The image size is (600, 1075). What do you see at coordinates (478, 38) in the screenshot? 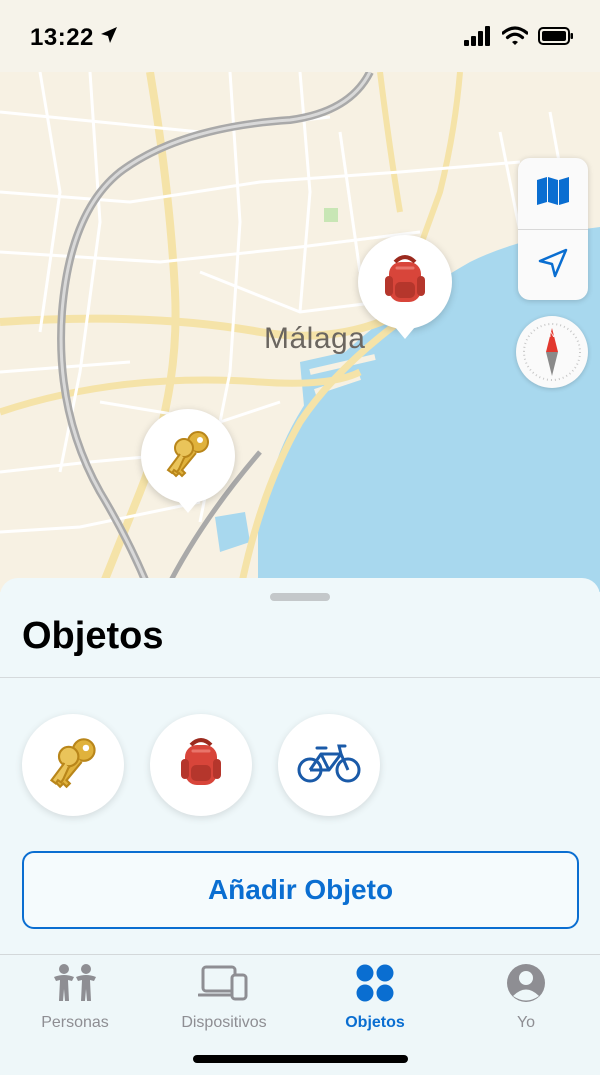
I see `signal-icon` at bounding box center [478, 38].